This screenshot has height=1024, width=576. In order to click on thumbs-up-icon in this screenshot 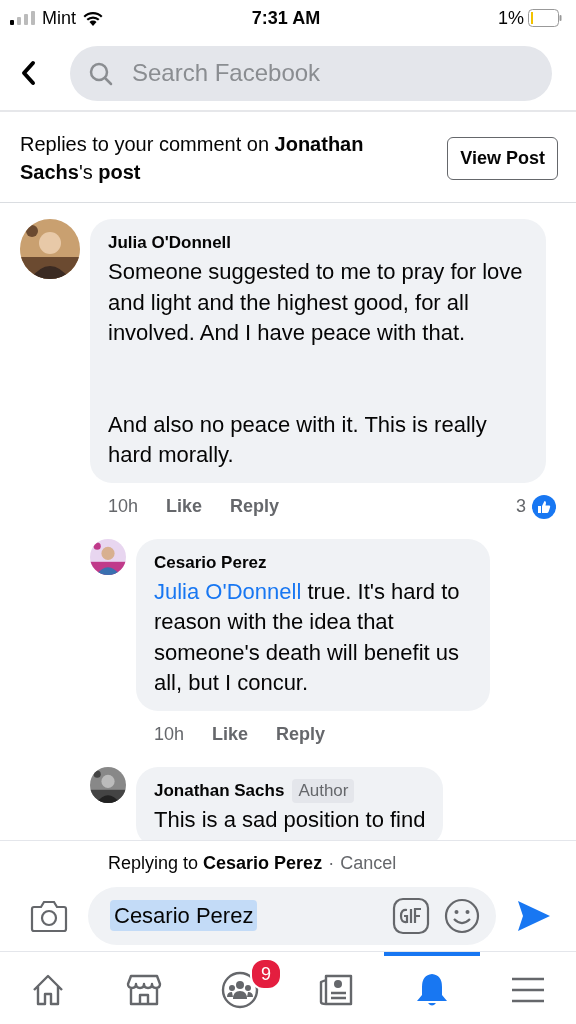, I will do `click(544, 506)`.